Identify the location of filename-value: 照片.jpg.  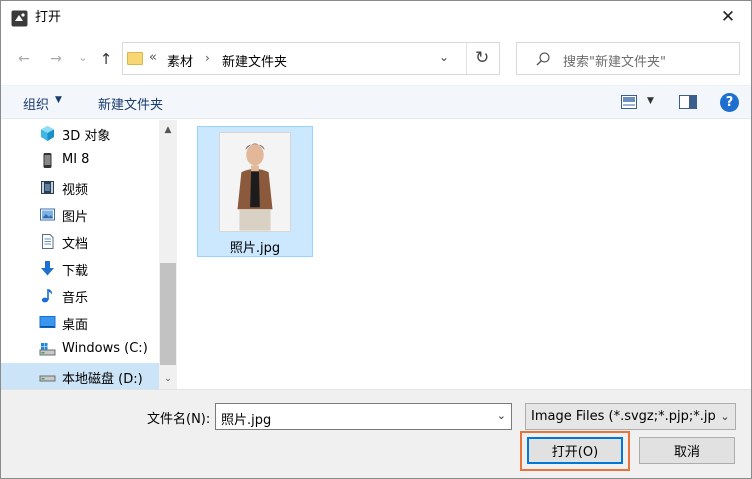
(246, 420).